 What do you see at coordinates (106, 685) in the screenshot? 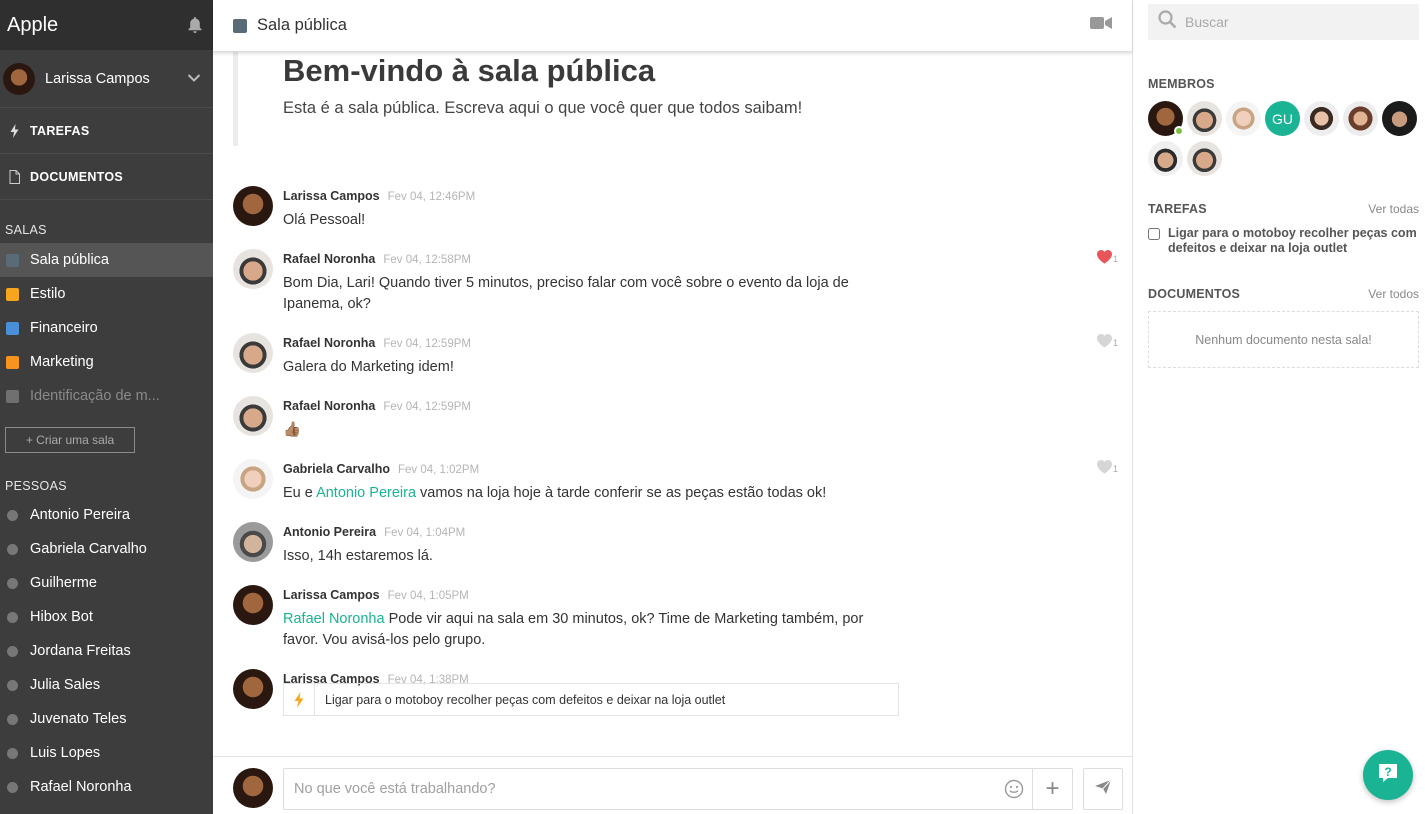
I see `sidebar-person-item: Julia Sales` at bounding box center [106, 685].